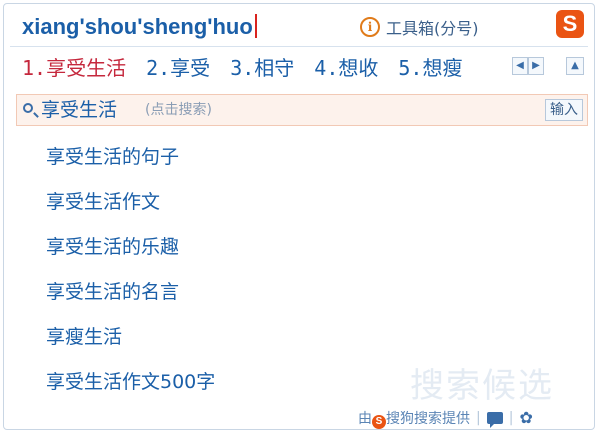 This screenshot has height=435, width=600. Describe the element at coordinates (255, 26) in the screenshot. I see `text-caret` at that location.